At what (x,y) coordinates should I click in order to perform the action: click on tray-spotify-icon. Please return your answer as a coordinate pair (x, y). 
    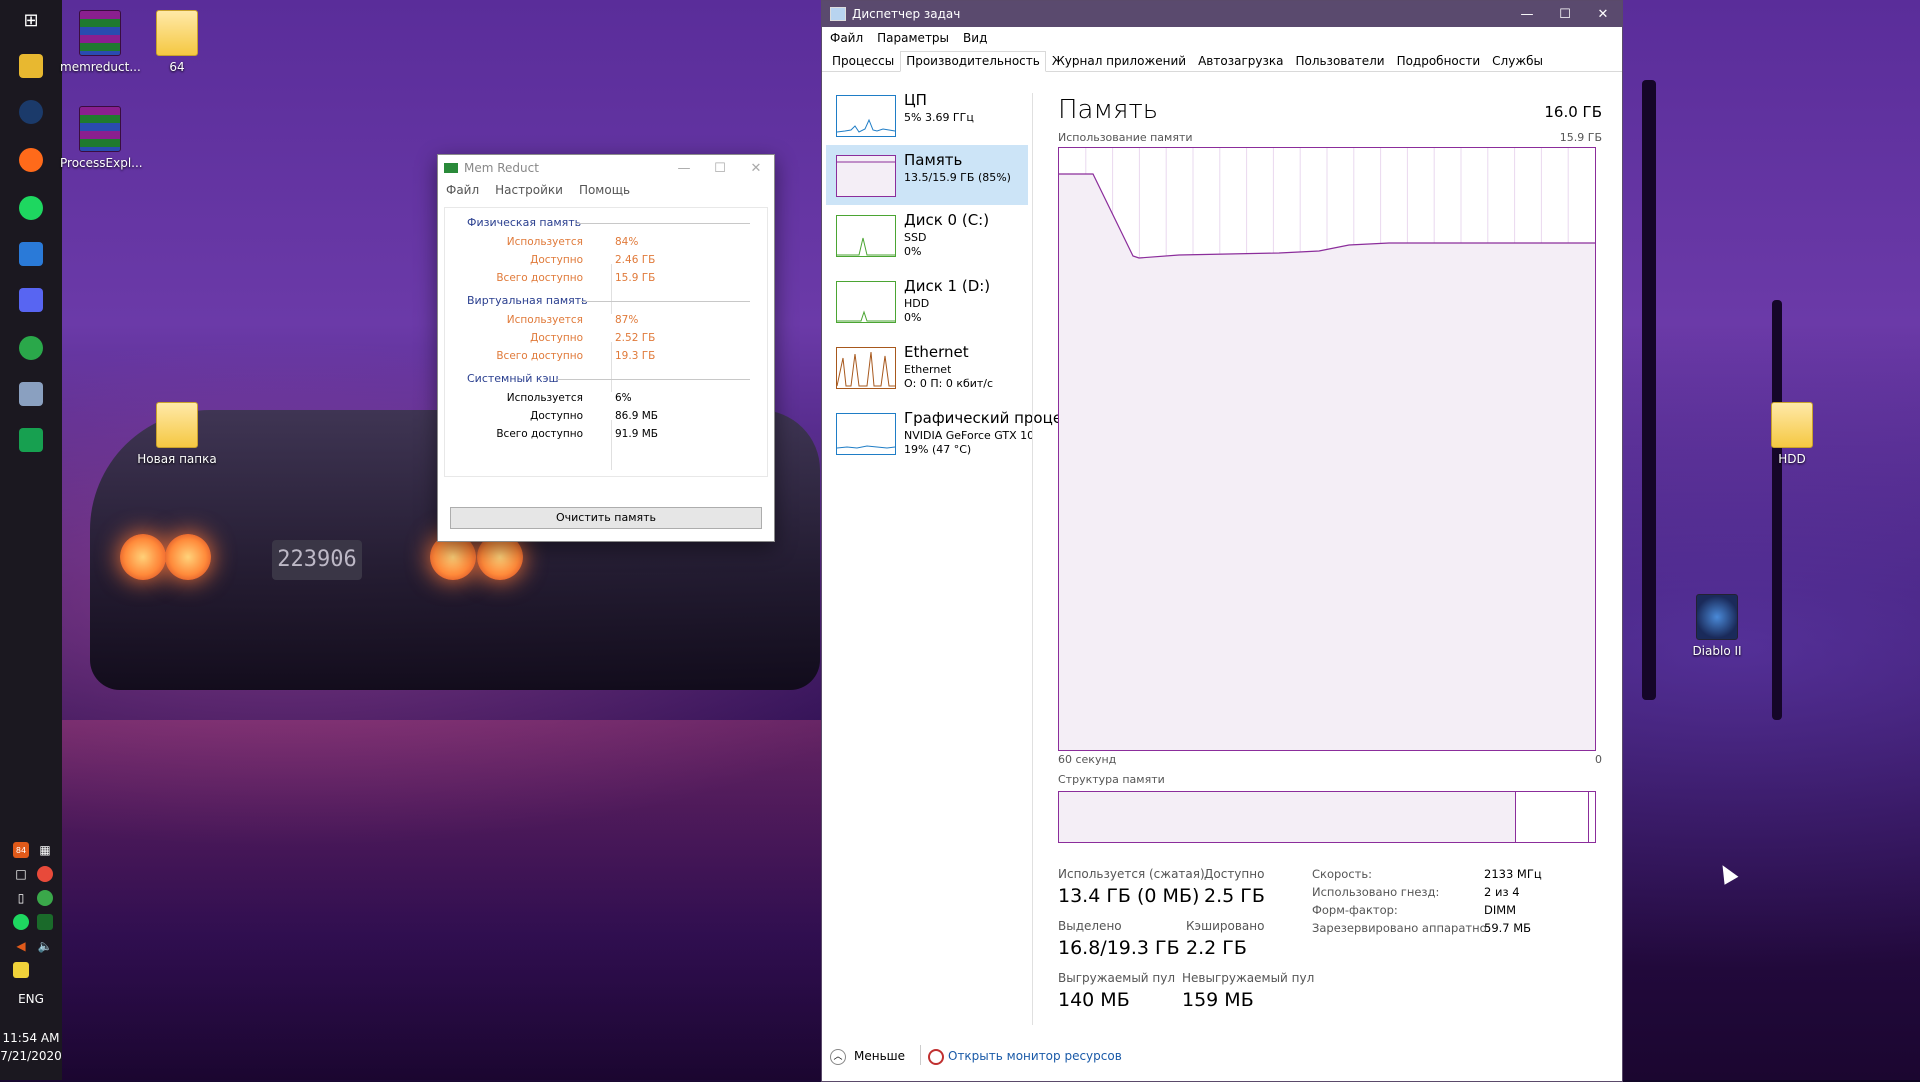
    Looking at the image, I should click on (21, 922).